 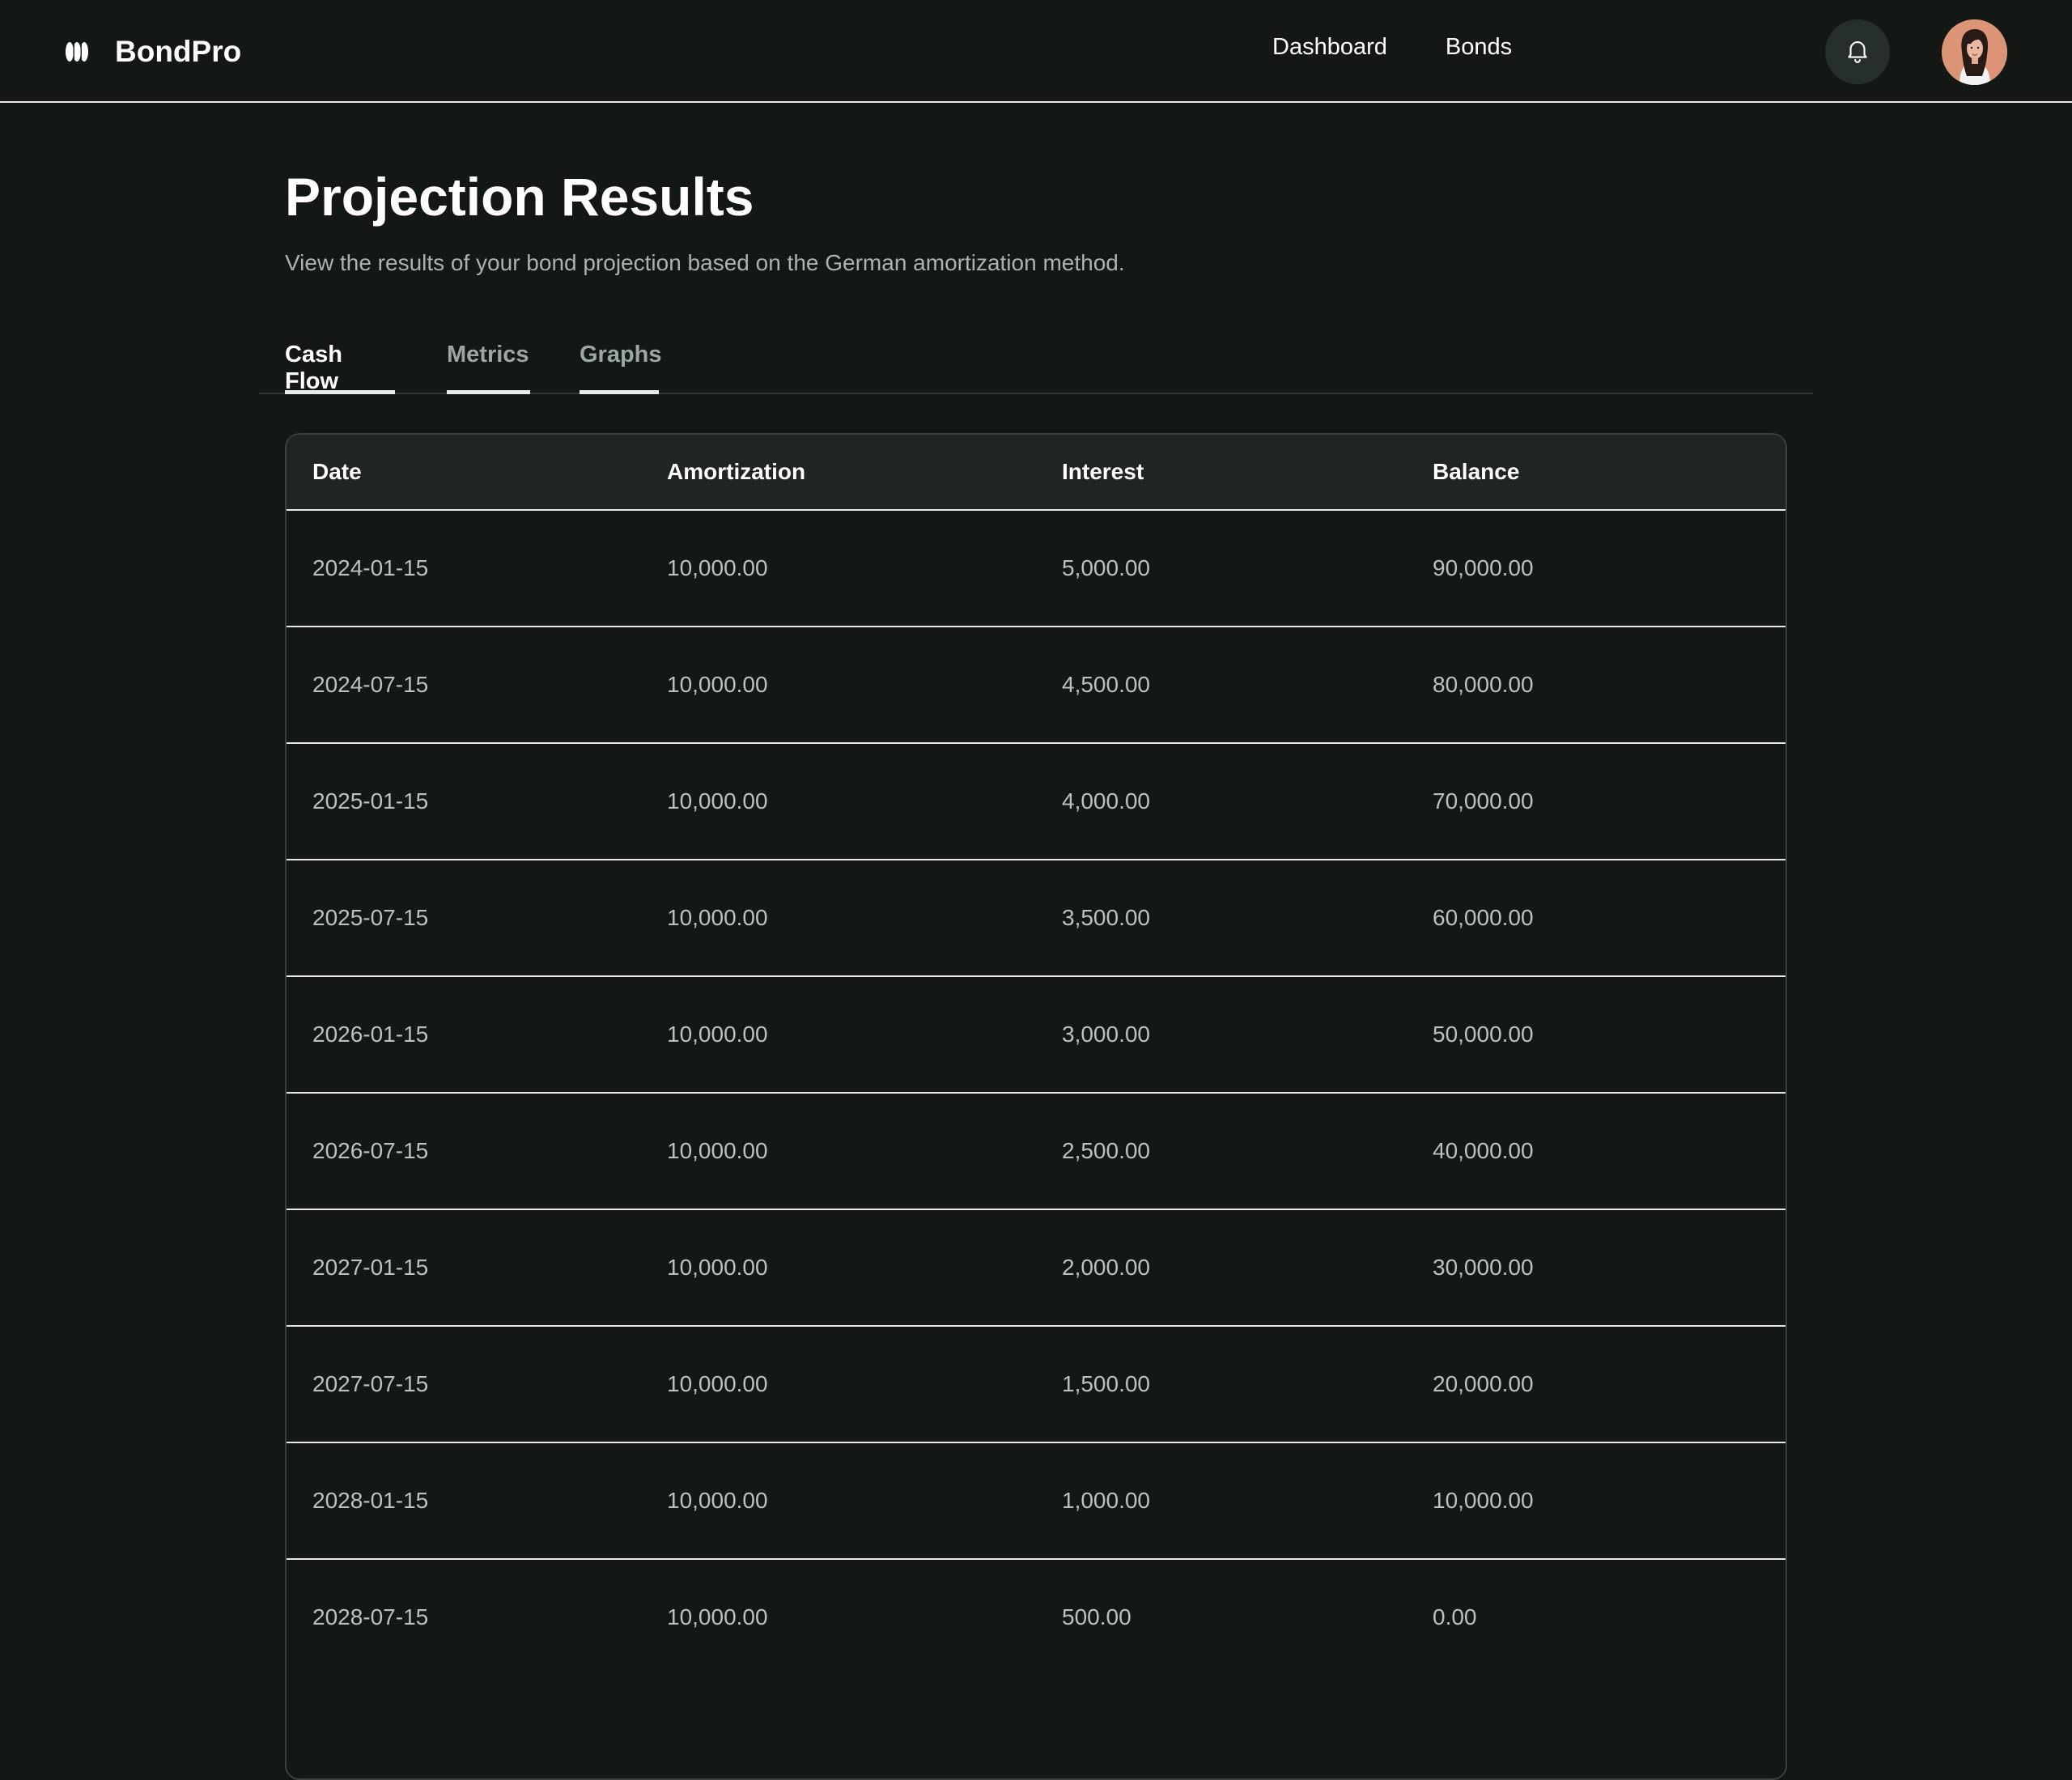 What do you see at coordinates (464, 568) in the screenshot?
I see `cell-date: 2024-01-15` at bounding box center [464, 568].